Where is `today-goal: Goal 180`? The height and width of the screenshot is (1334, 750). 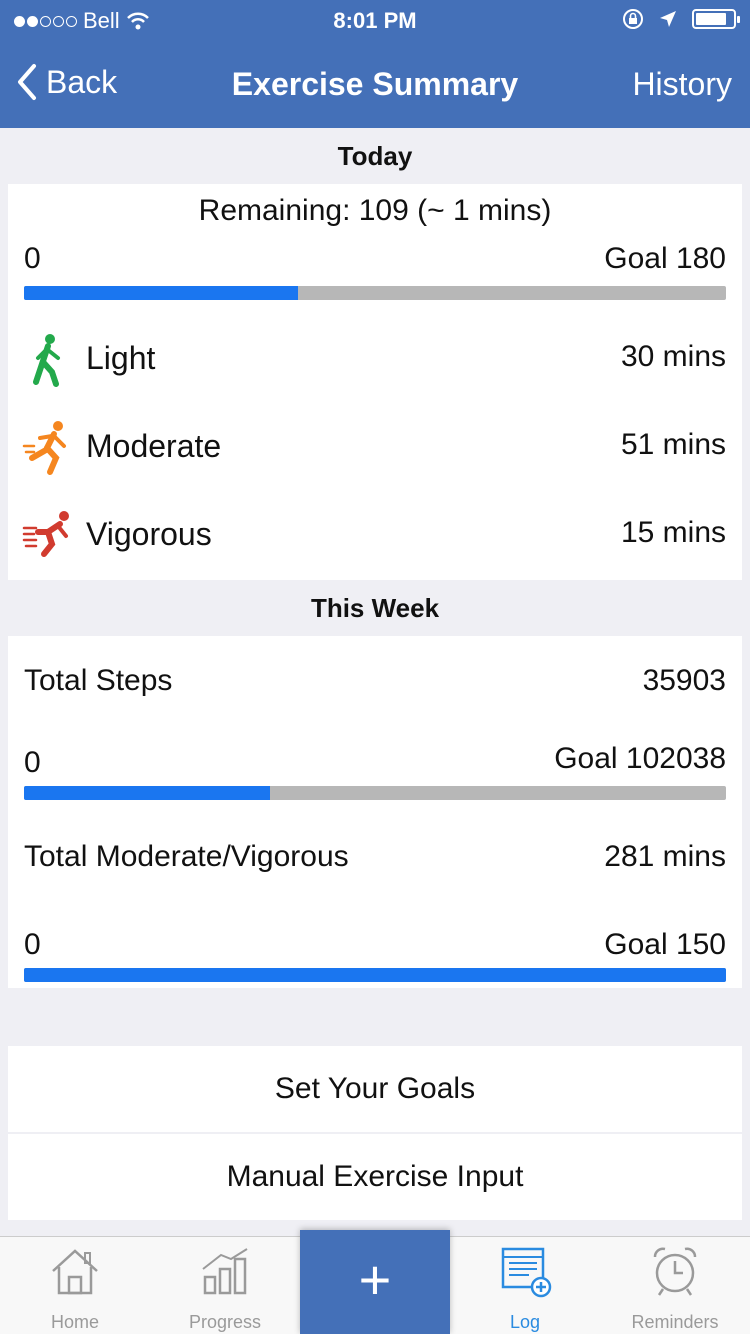 today-goal: Goal 180 is located at coordinates (665, 258).